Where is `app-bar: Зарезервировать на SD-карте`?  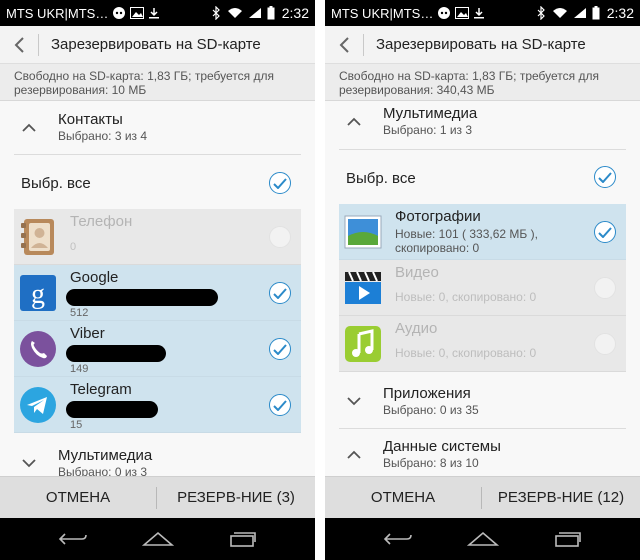
app-bar: Зарезервировать на SD-карте is located at coordinates (157, 45).